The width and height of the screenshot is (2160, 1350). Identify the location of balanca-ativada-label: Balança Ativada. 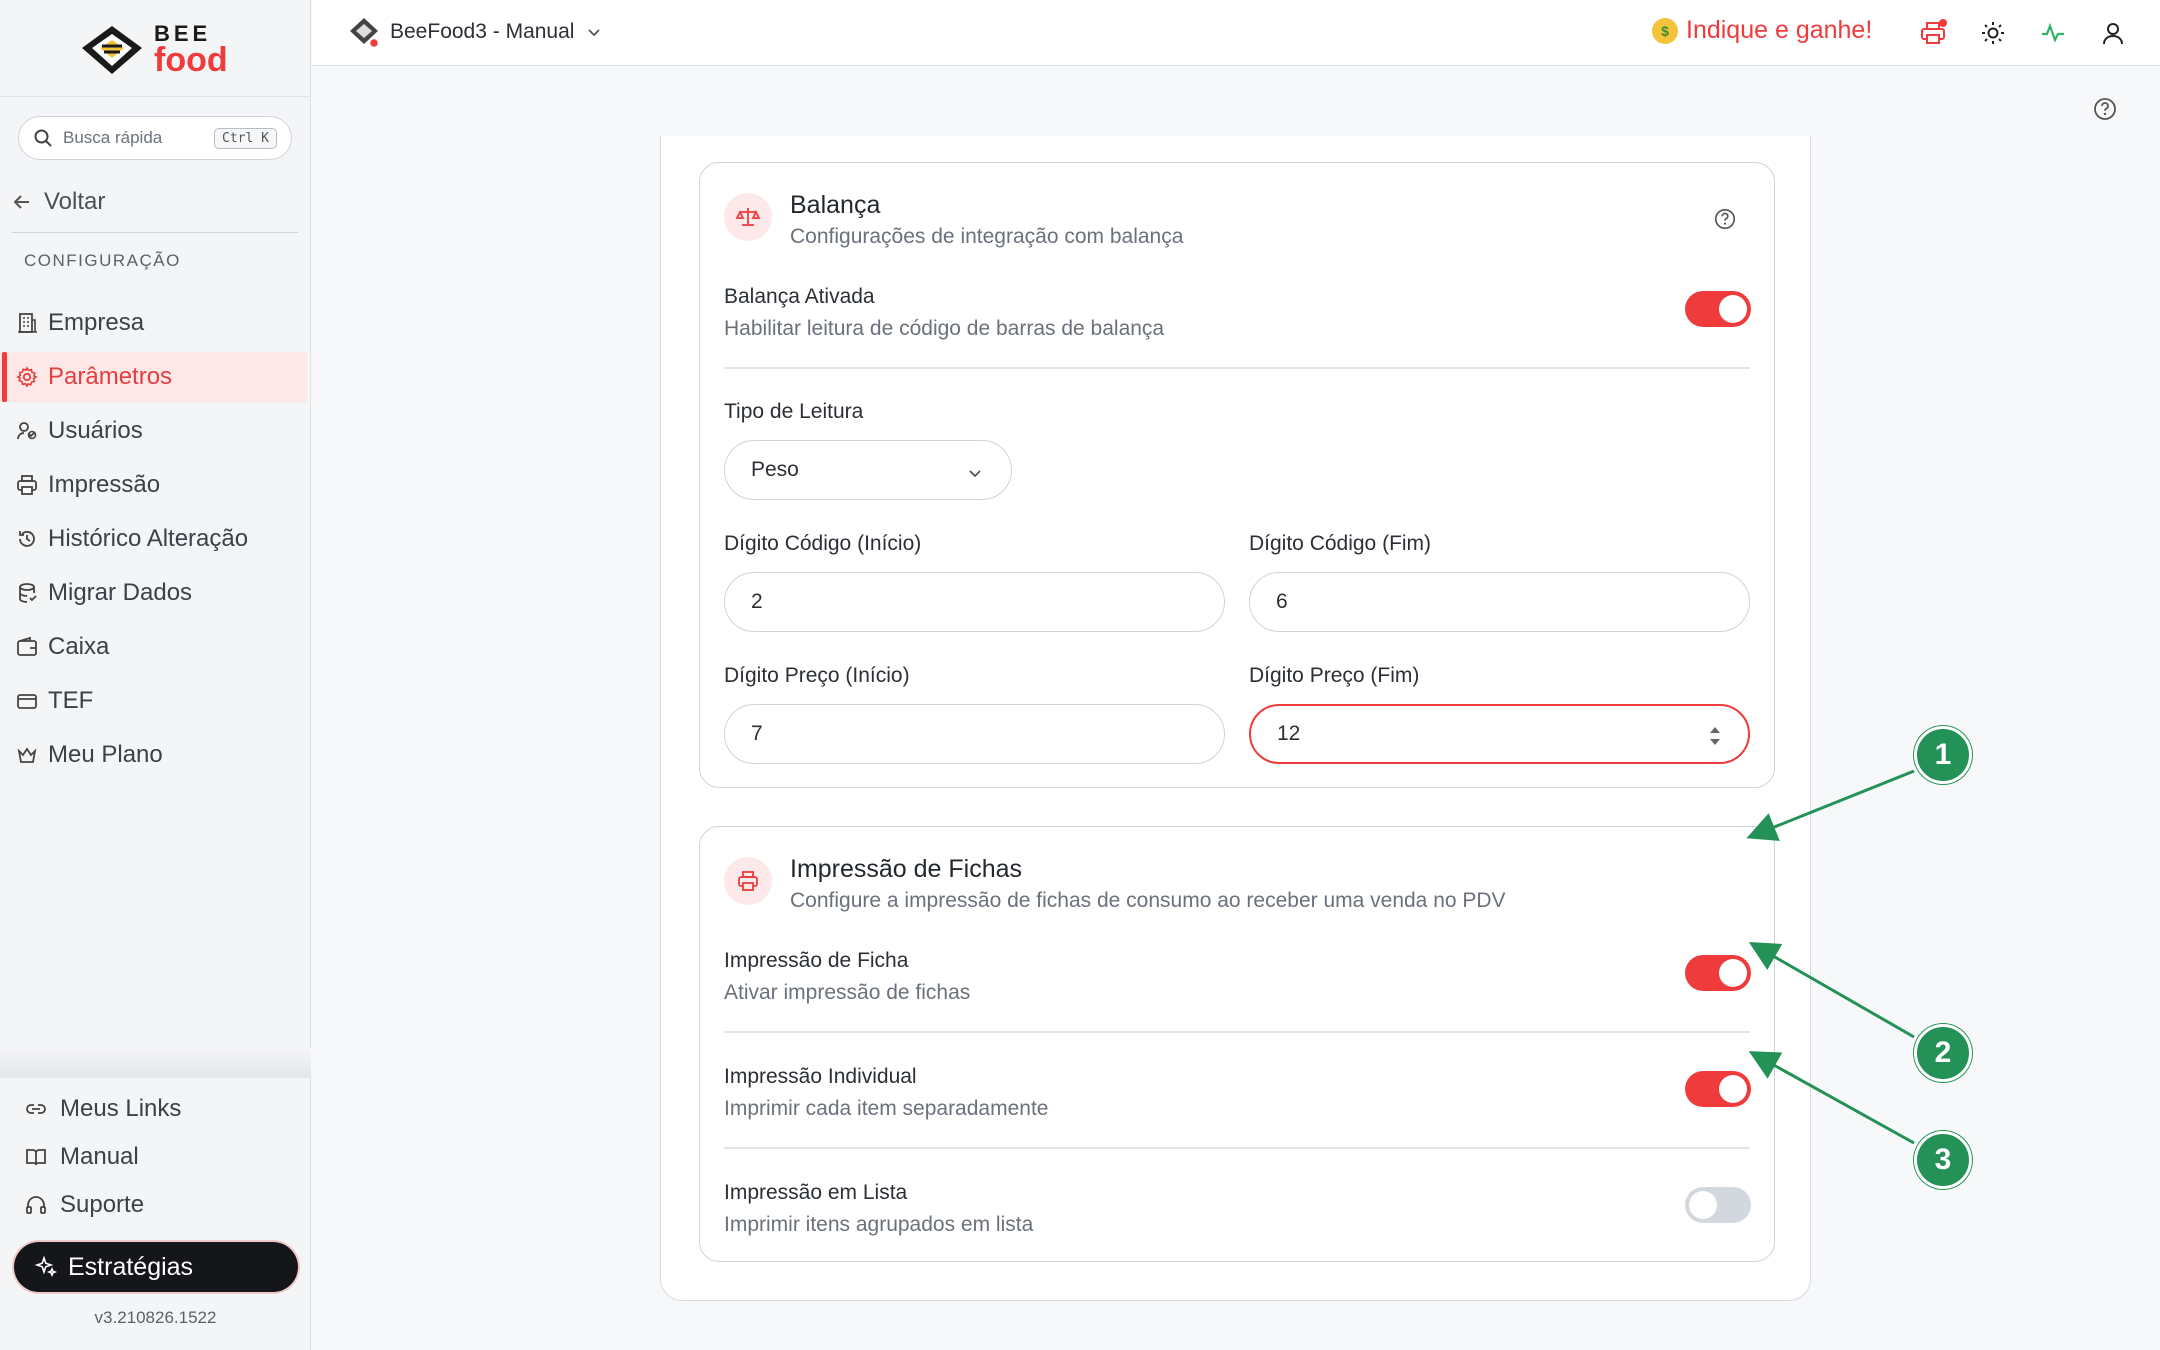
(799, 296).